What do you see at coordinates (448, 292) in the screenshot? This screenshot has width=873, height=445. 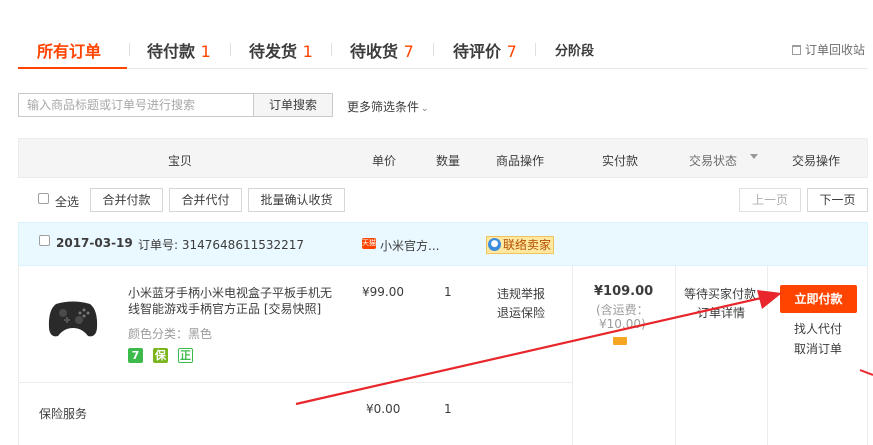 I see `item-qty: 1` at bounding box center [448, 292].